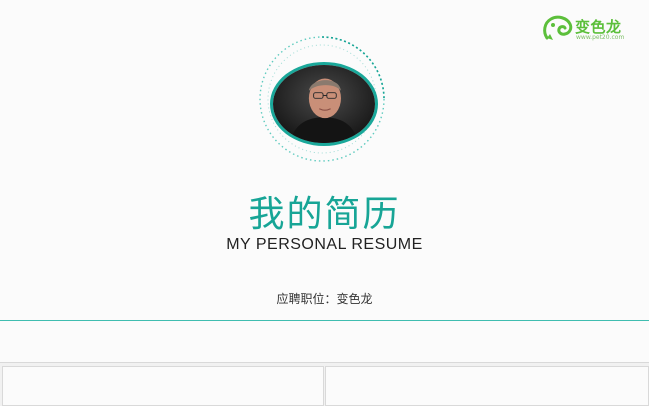 The width and height of the screenshot is (649, 406). Describe the element at coordinates (585, 29) in the screenshot. I see `brand-logo: 变色龙 www.pet20.com` at that location.